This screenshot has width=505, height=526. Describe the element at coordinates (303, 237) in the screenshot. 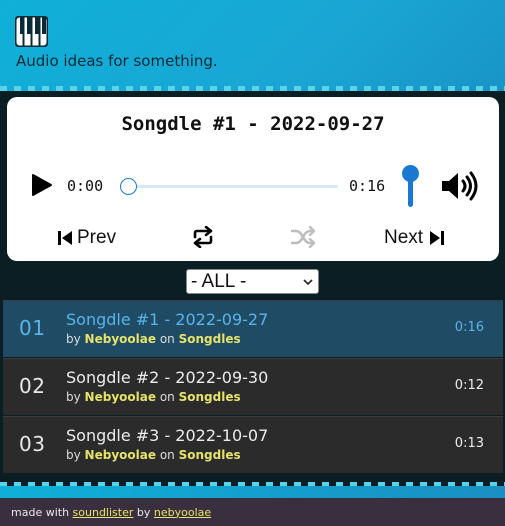

I see `shuffle-icon` at that location.